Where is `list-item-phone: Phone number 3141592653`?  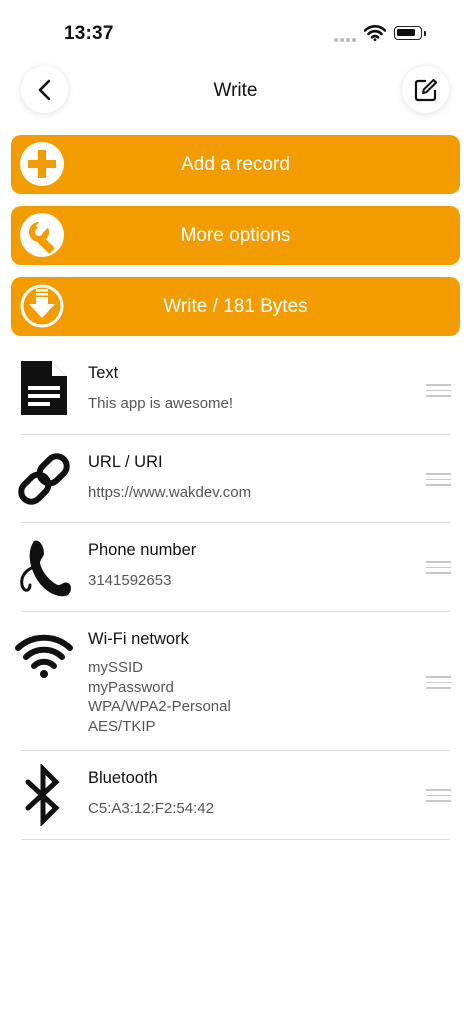 list-item-phone: Phone number 3141592653 is located at coordinates (235, 570).